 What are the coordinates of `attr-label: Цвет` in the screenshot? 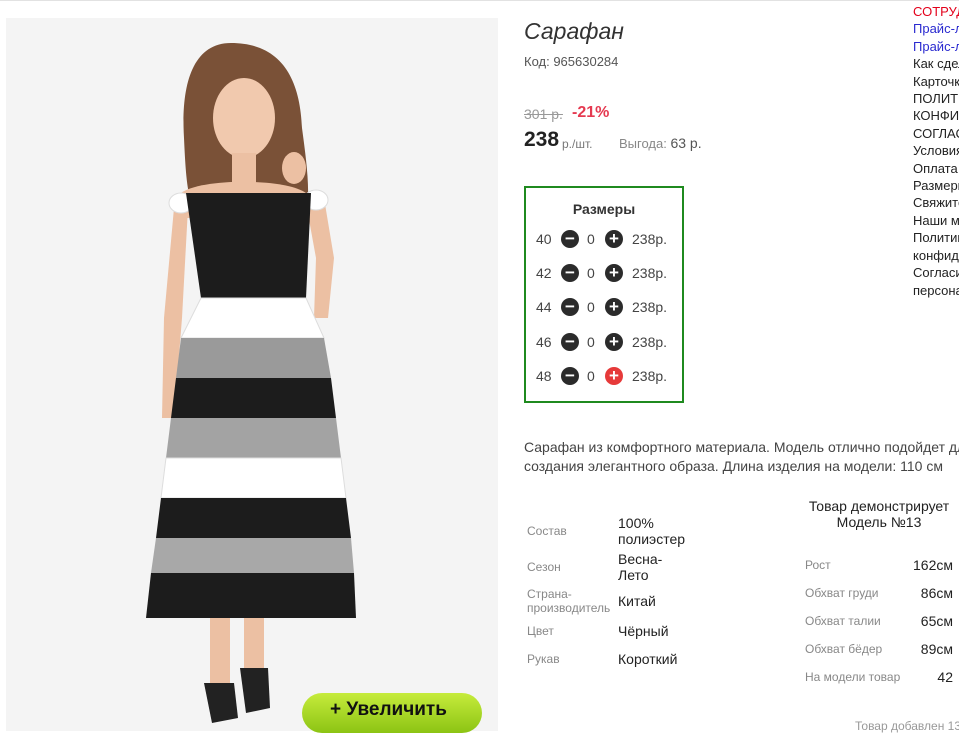 It's located at (540, 631).